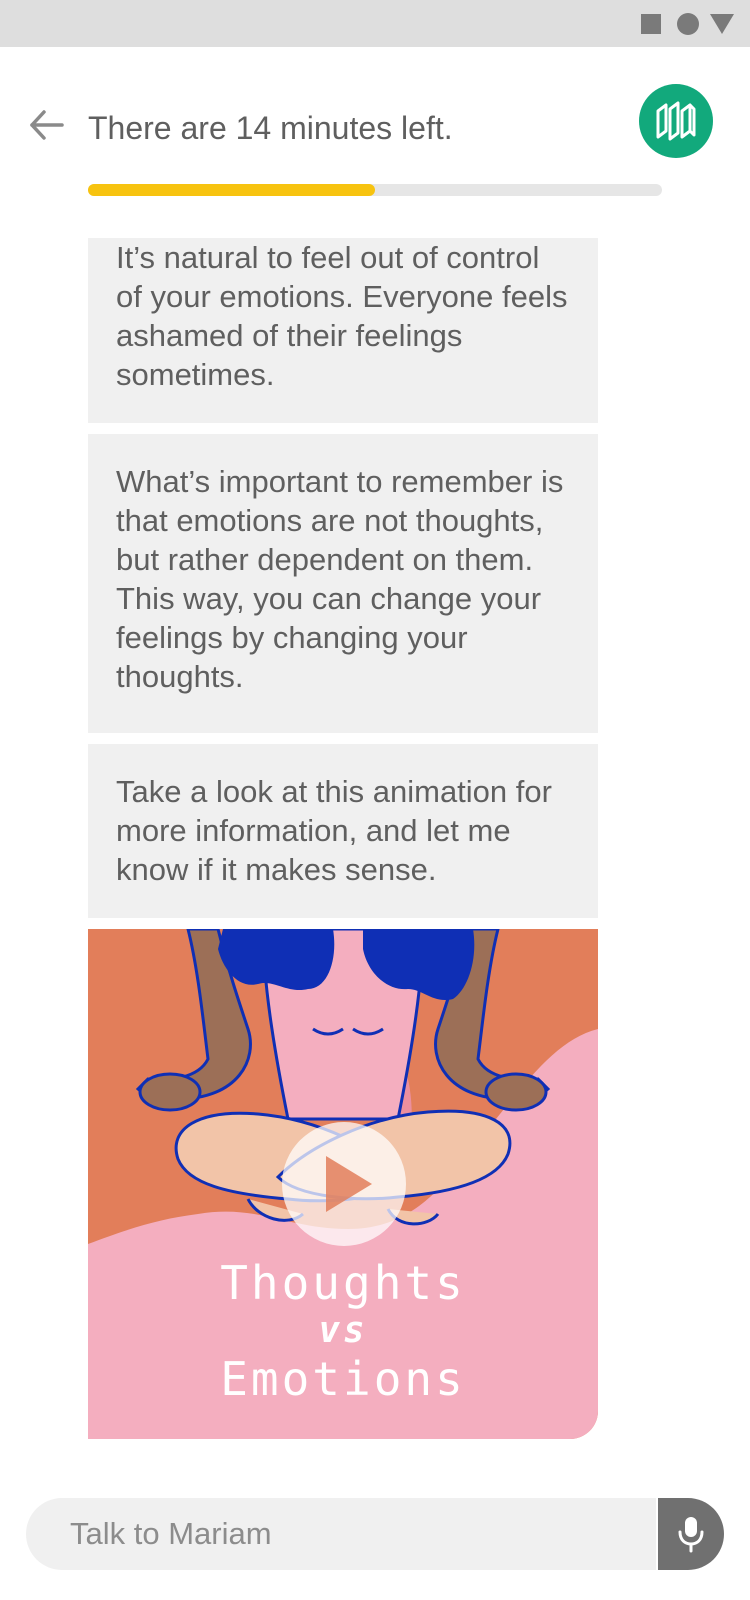 This screenshot has height=1600, width=750. I want to click on system-status-bar, so click(375, 23).